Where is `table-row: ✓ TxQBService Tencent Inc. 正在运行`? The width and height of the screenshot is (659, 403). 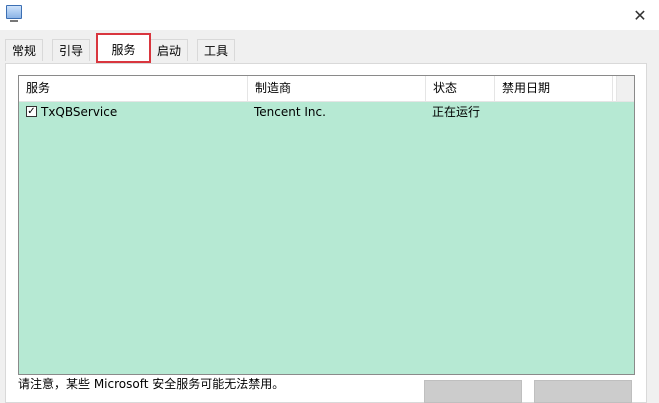
table-row: ✓ TxQBService Tencent Inc. 正在运行 is located at coordinates (317, 112).